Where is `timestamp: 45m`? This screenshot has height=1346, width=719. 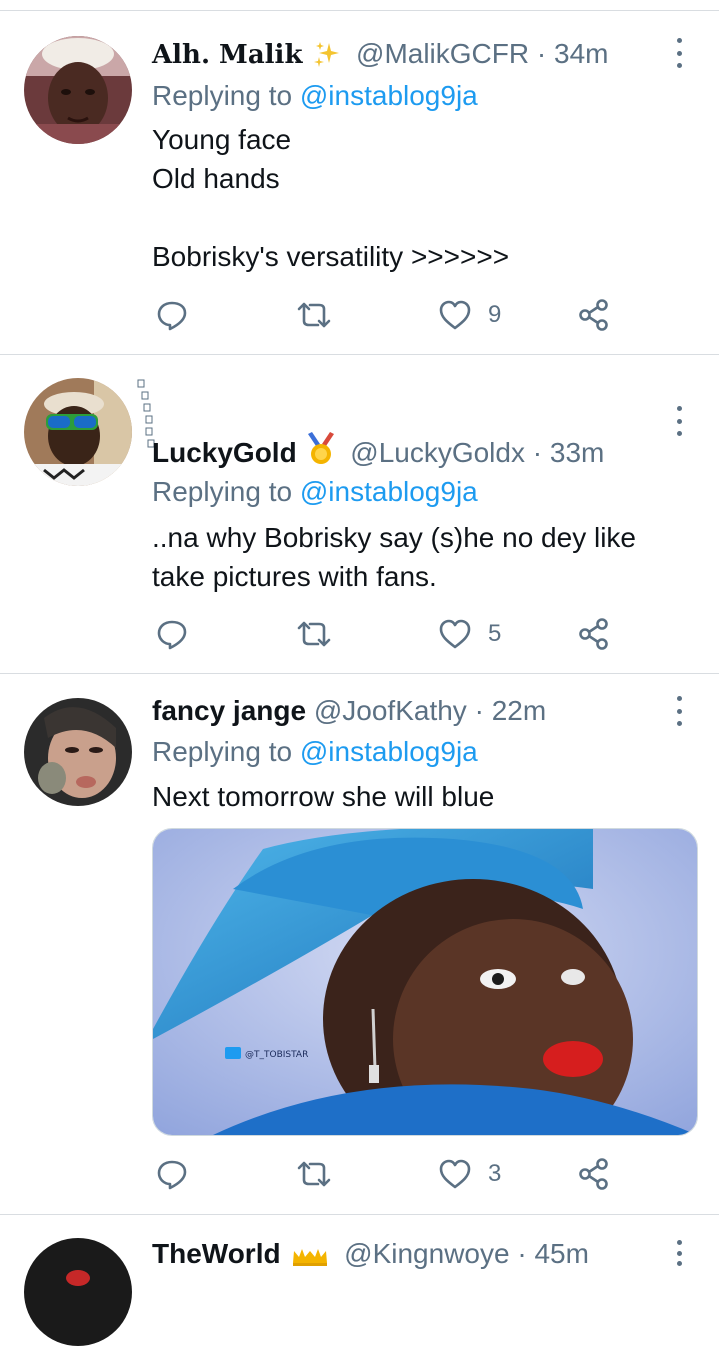 timestamp: 45m is located at coordinates (561, 1253).